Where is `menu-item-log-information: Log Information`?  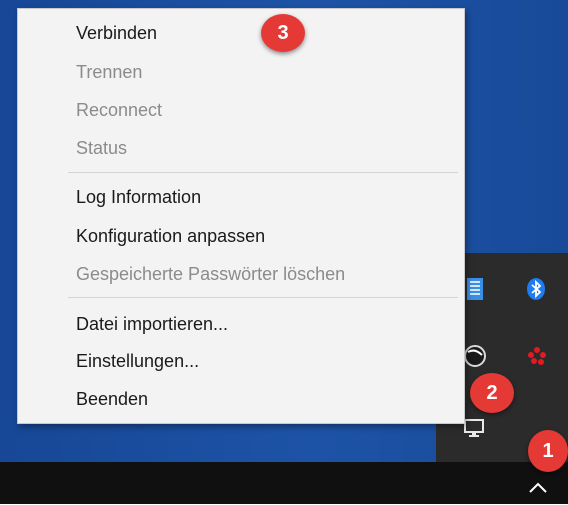
menu-item-log-information: Log Information is located at coordinates (138, 197).